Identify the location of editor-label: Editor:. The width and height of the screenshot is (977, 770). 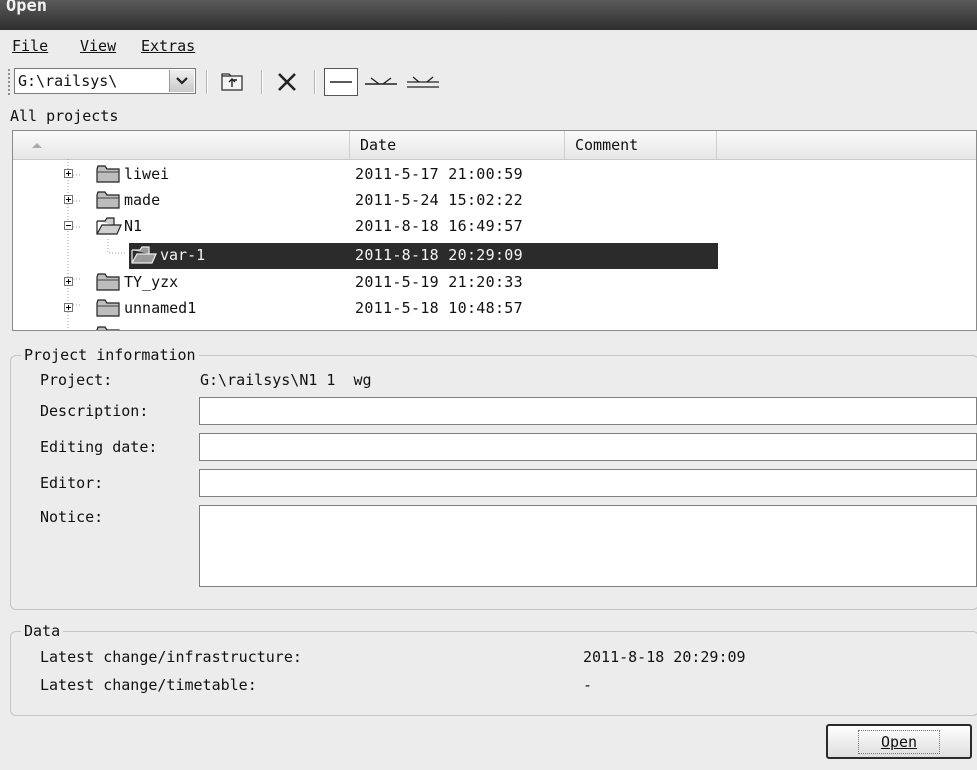
(72, 483).